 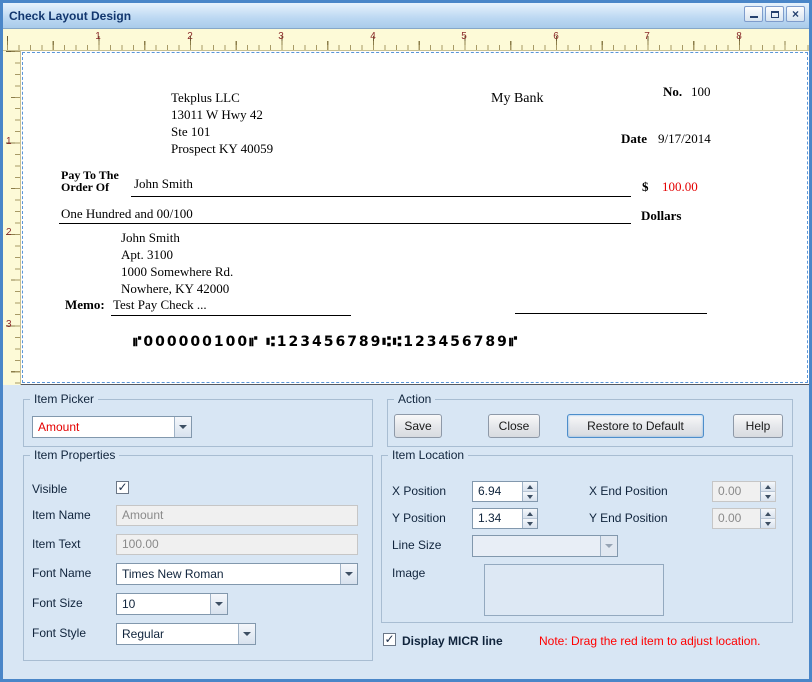 I want to click on close-icon: ×, so click(x=795, y=14).